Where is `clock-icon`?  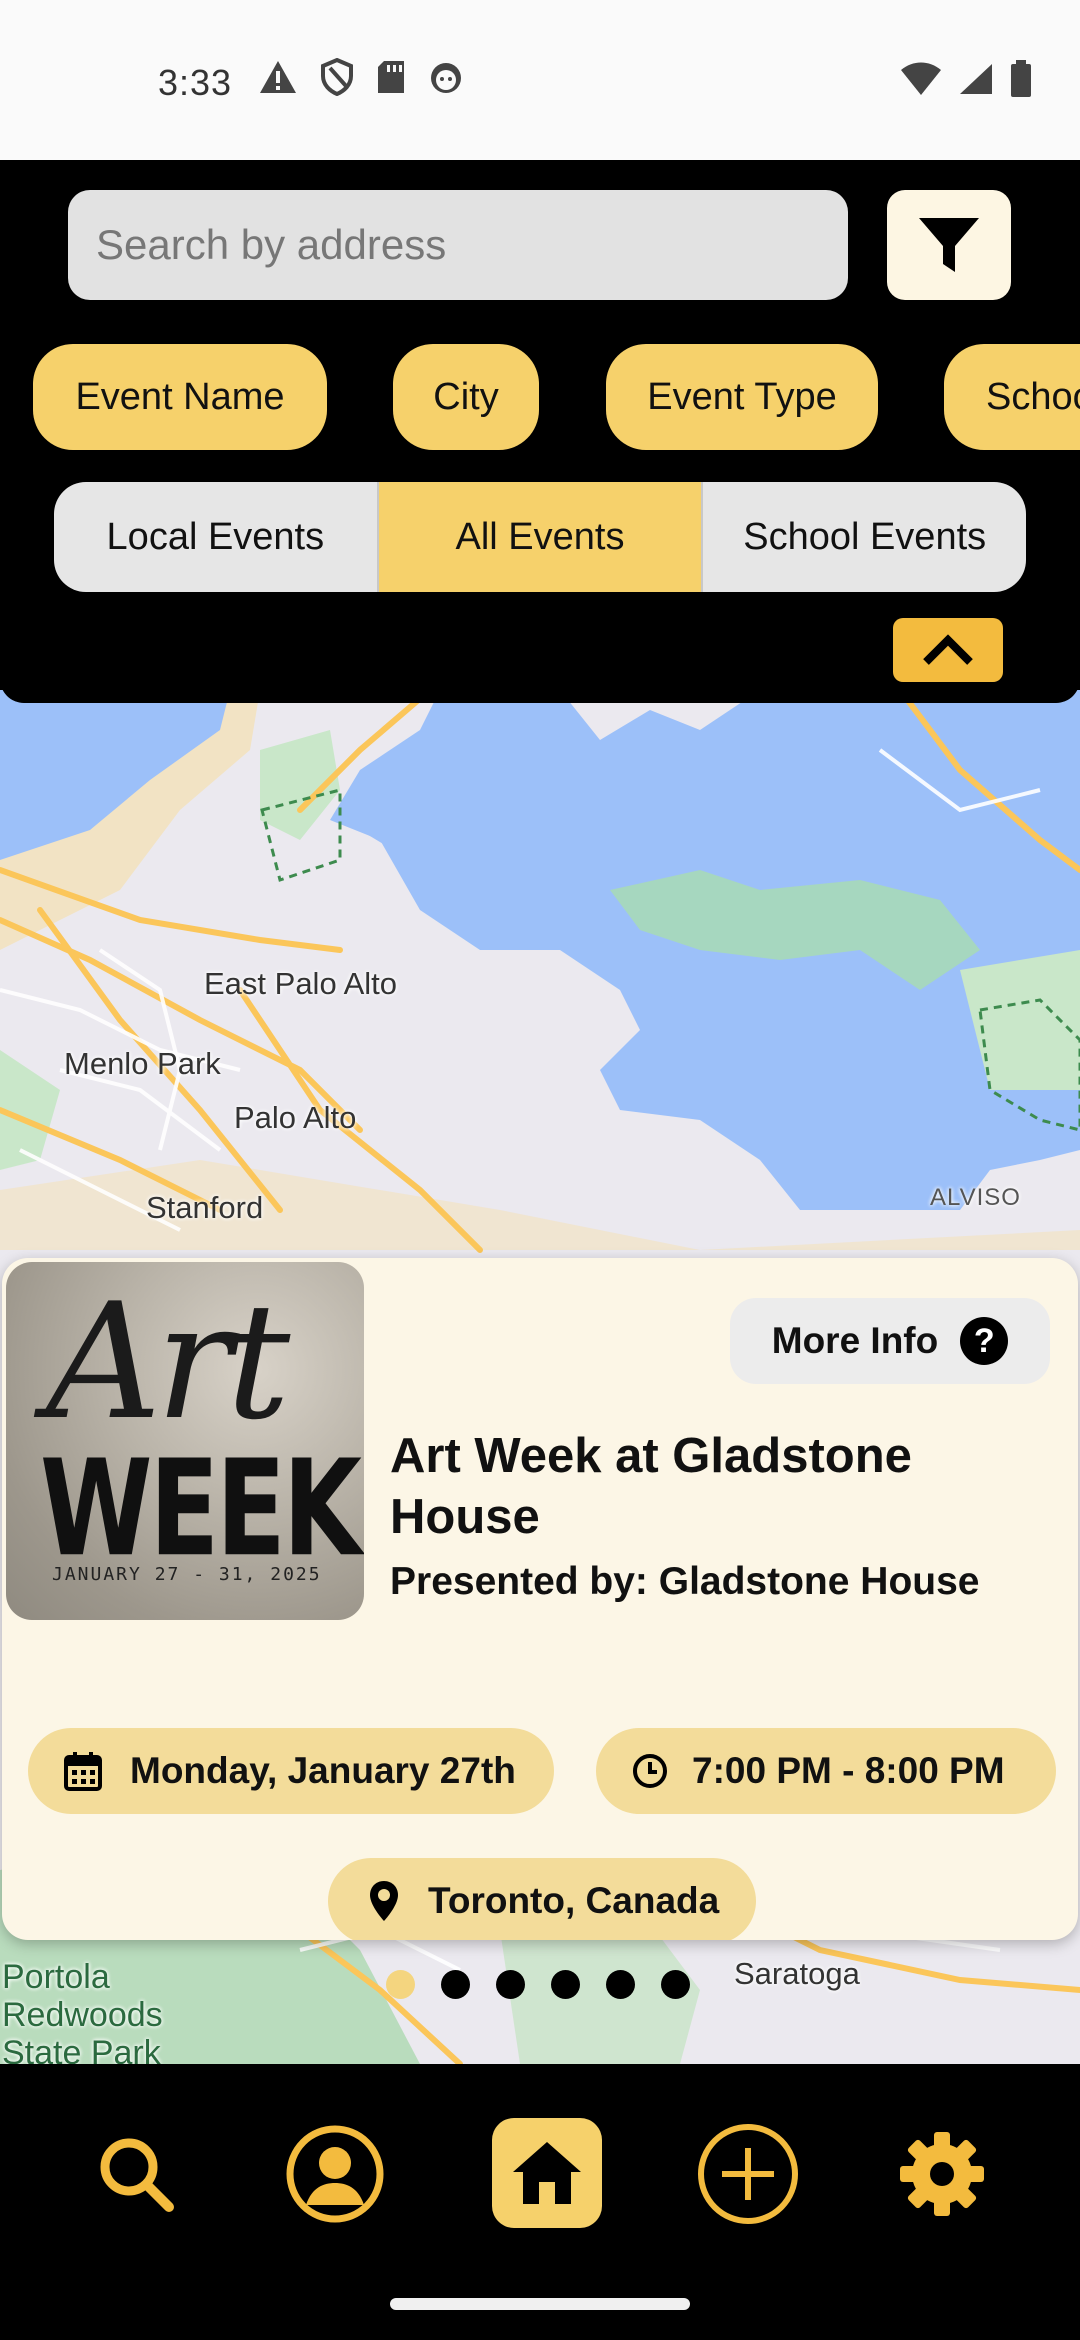
clock-icon is located at coordinates (650, 1771).